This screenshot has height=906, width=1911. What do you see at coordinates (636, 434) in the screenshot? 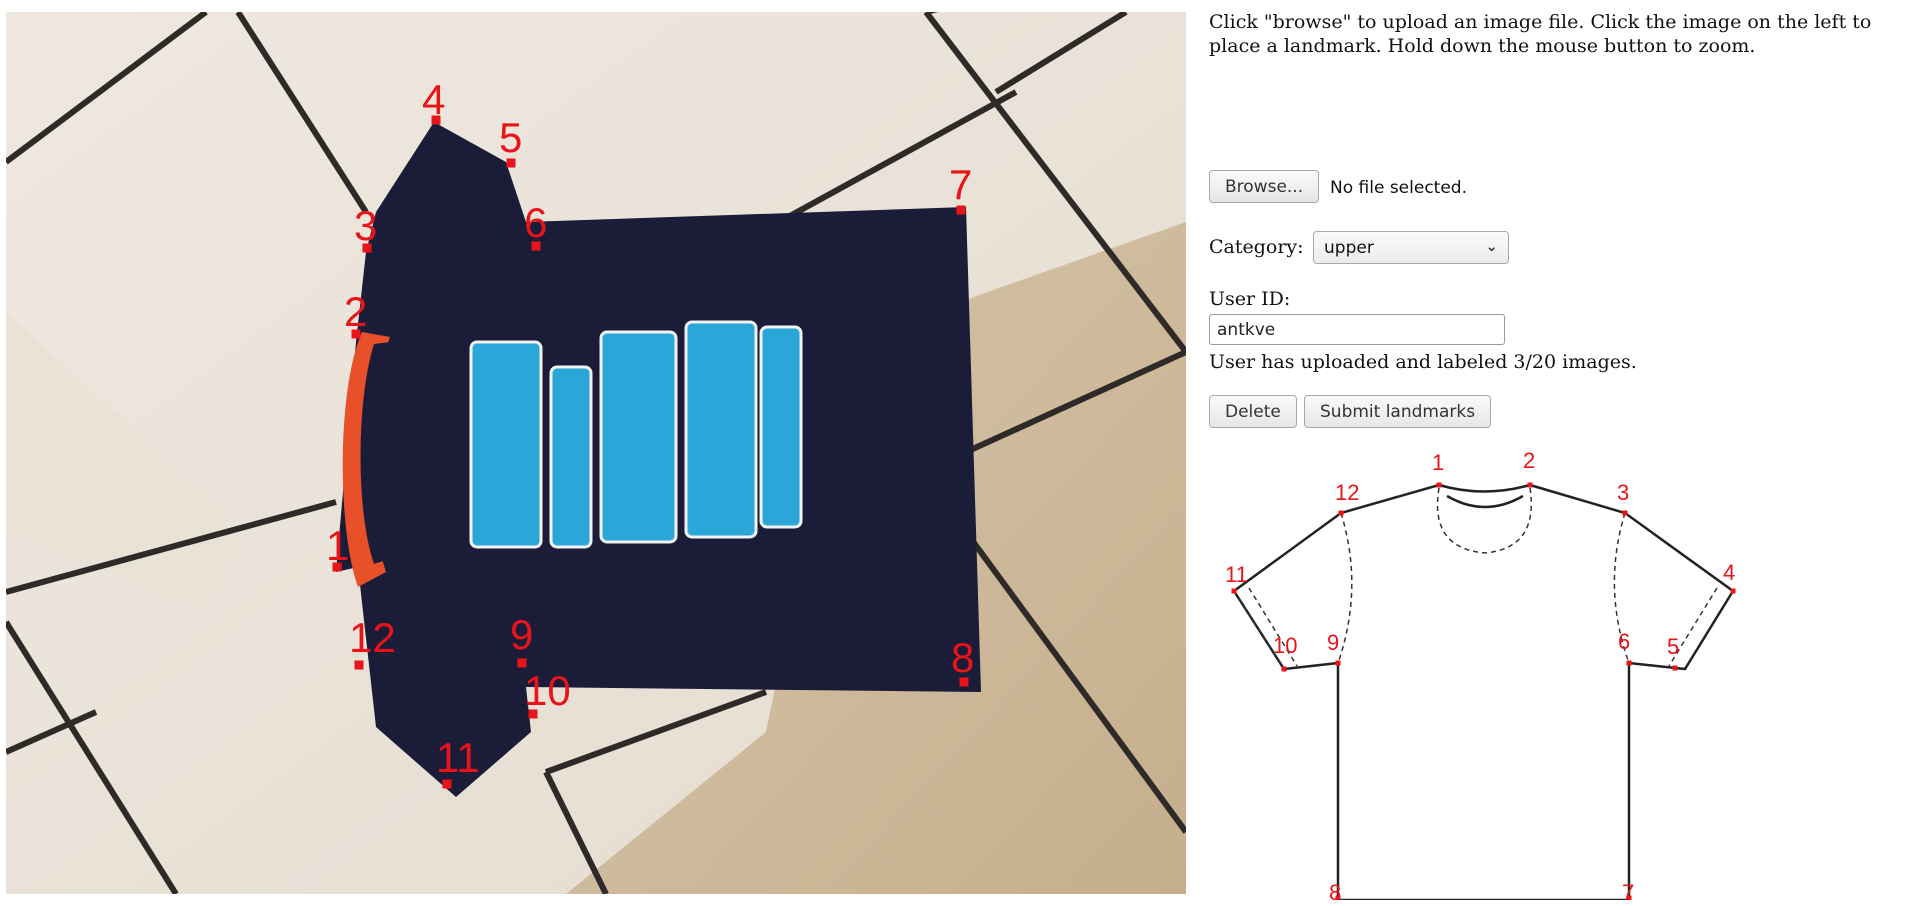
I see `shirt-print` at bounding box center [636, 434].